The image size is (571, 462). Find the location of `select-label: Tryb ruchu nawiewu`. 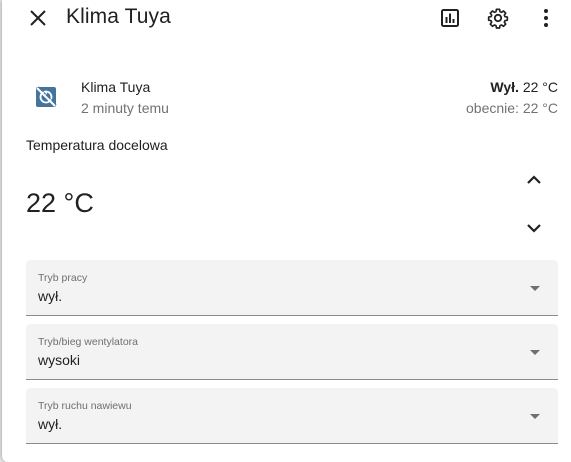

select-label: Tryb ruchu nawiewu is located at coordinates (85, 406).